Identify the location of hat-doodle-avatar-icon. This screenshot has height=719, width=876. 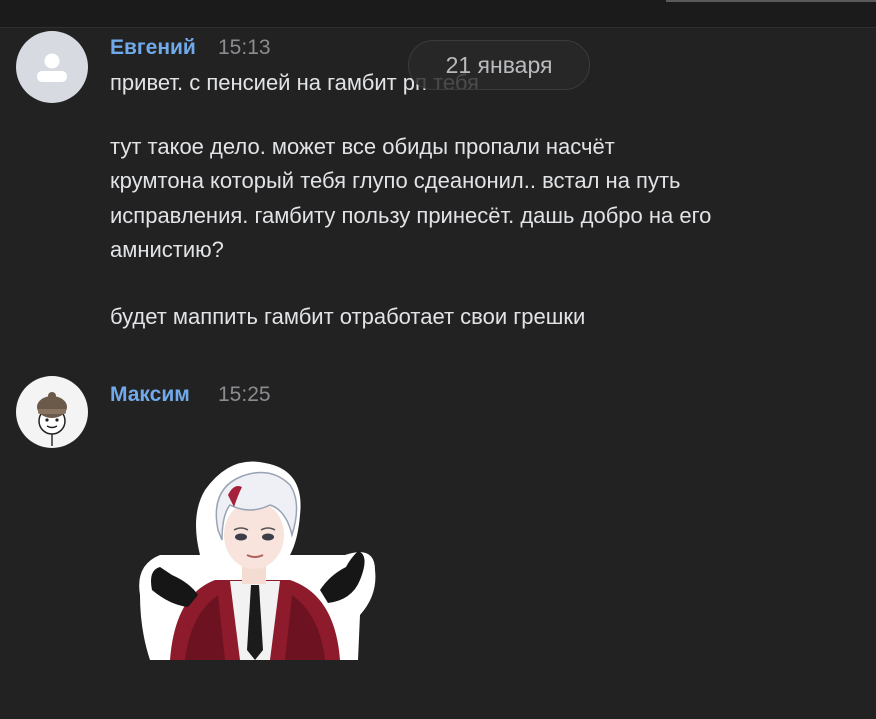
(52, 419).